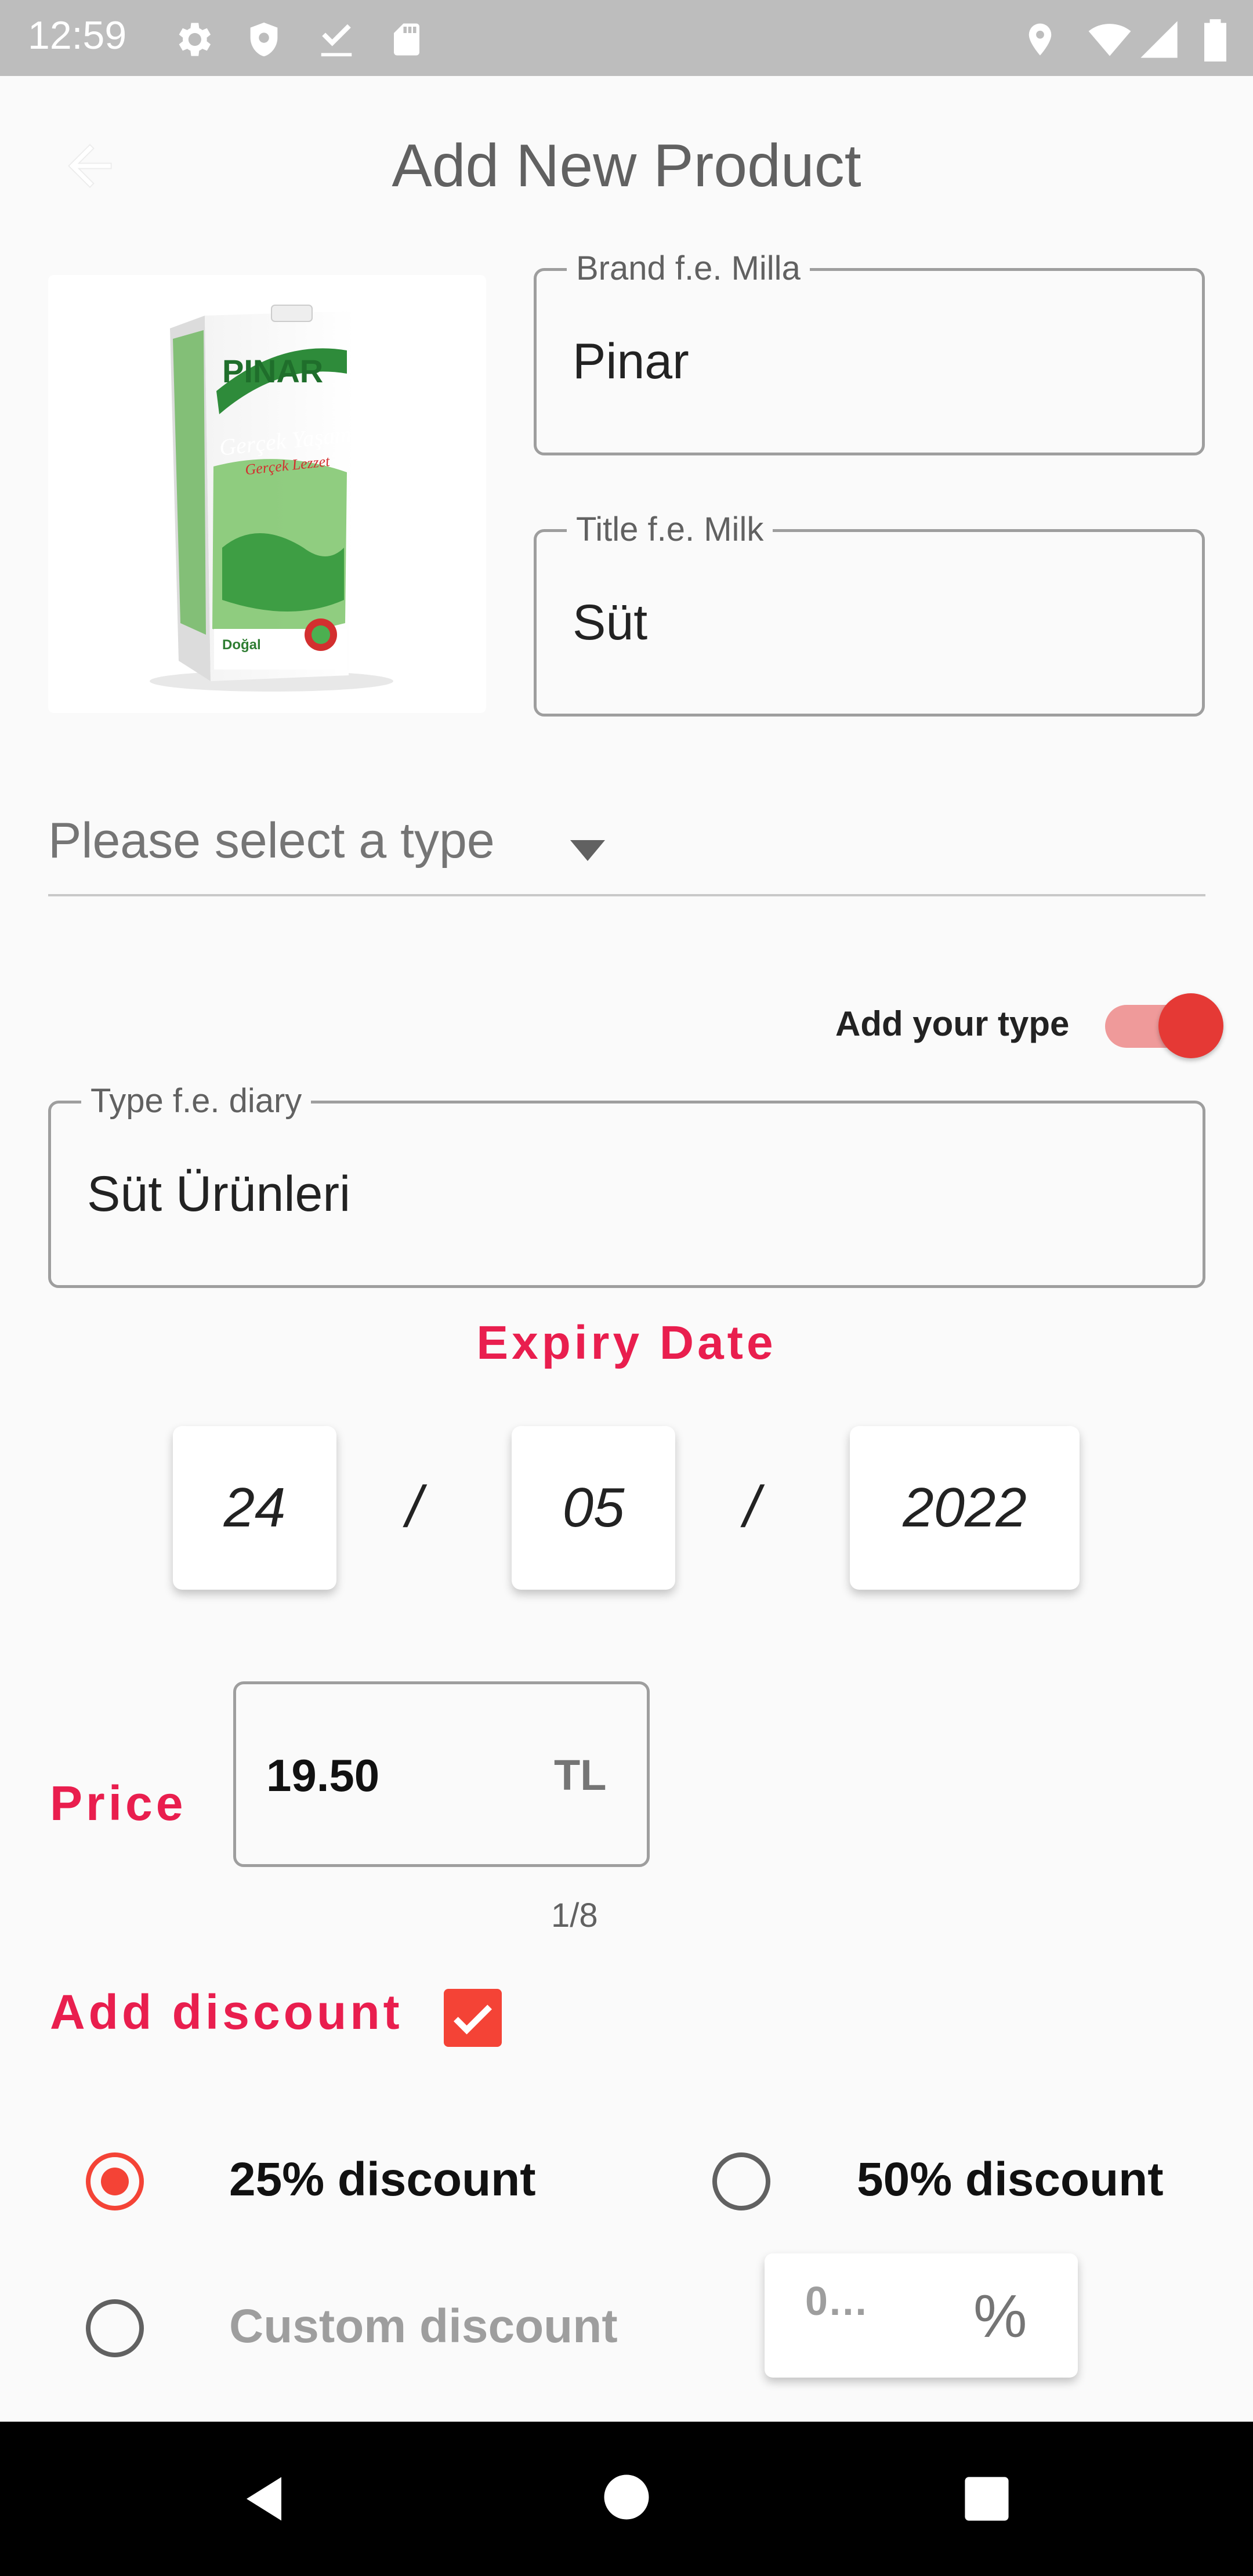 The image size is (1253, 2576). I want to click on switch-thumb, so click(1190, 1025).